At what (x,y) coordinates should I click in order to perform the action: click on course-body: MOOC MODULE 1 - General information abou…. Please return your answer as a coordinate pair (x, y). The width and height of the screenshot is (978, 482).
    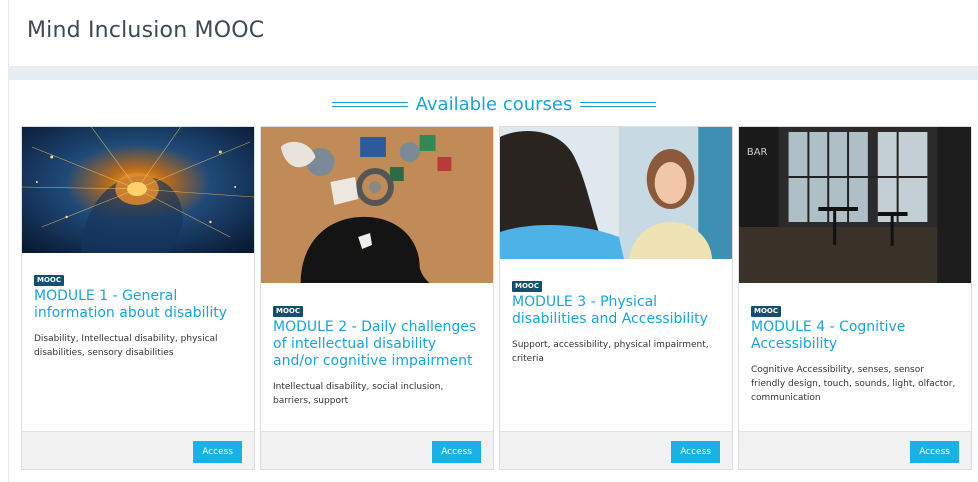
    Looking at the image, I should click on (138, 313).